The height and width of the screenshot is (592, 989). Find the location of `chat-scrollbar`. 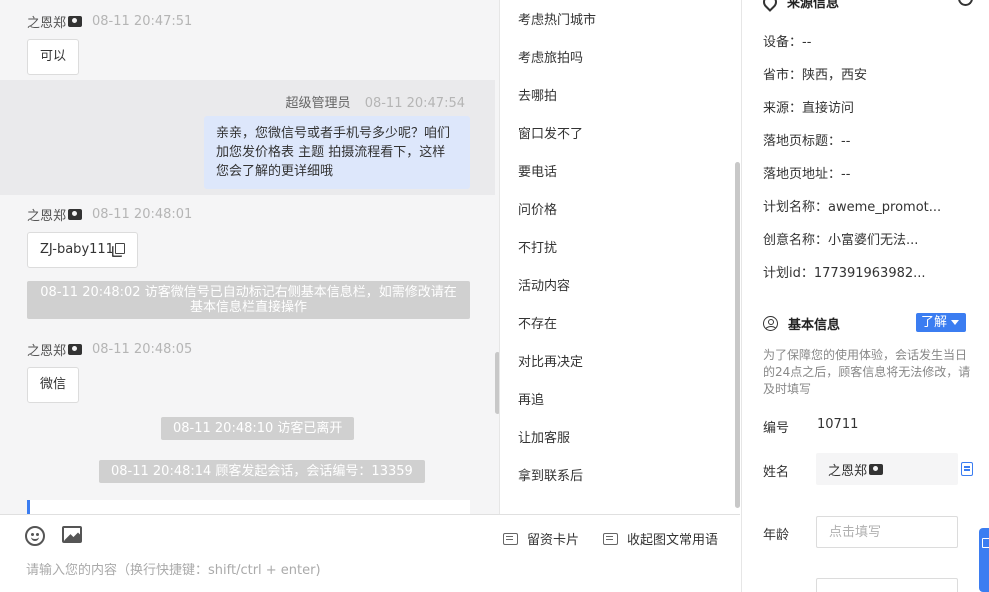

chat-scrollbar is located at coordinates (497, 383).